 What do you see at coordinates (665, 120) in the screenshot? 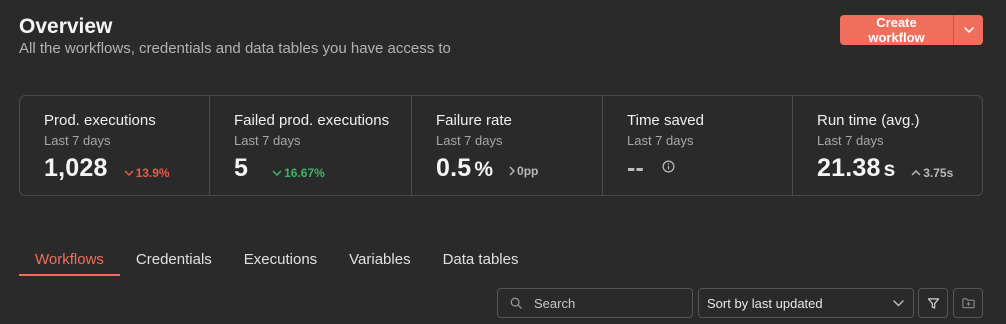
I see `stat-title: Time saved` at bounding box center [665, 120].